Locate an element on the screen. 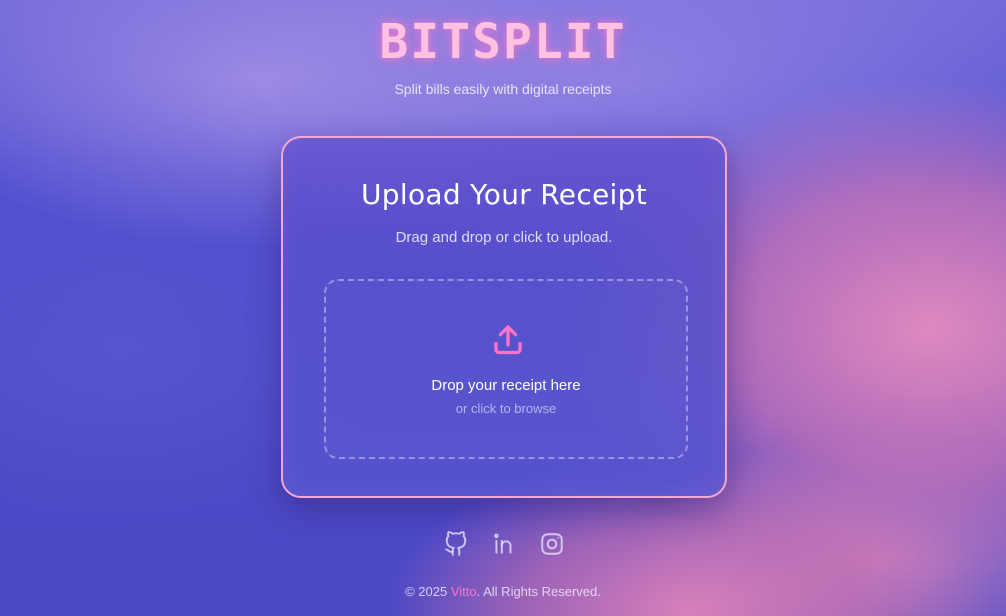 The width and height of the screenshot is (1006, 616). linkedin-link is located at coordinates (504, 546).